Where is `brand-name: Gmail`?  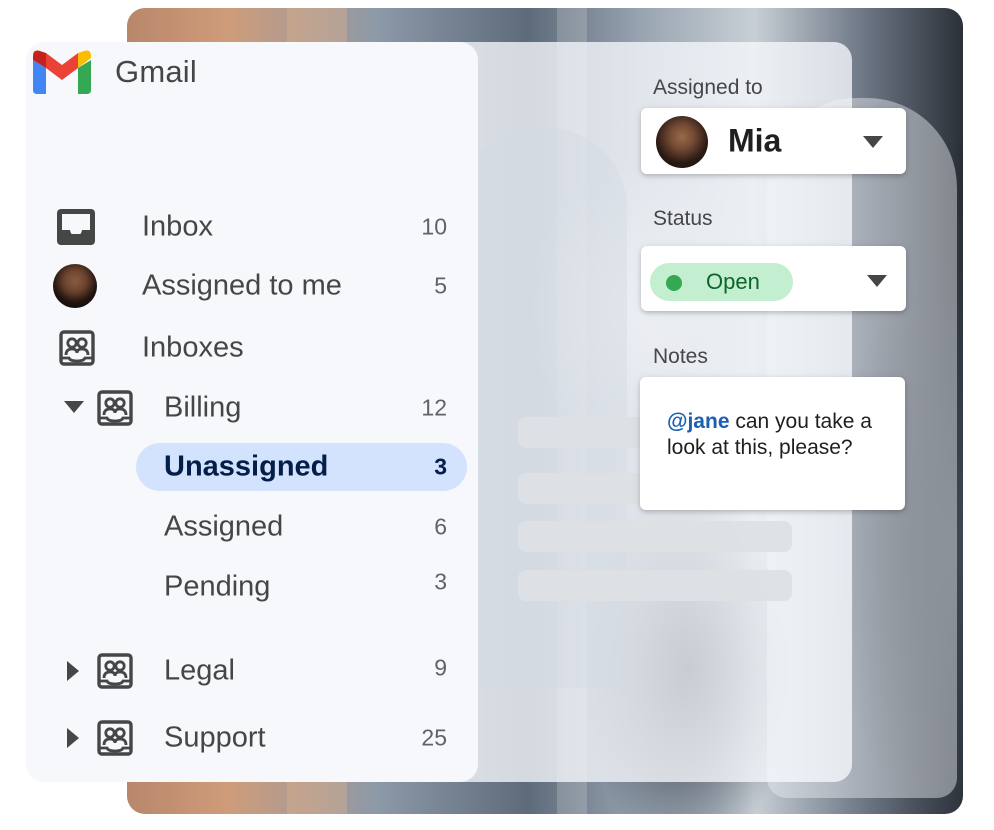
brand-name: Gmail is located at coordinates (156, 71).